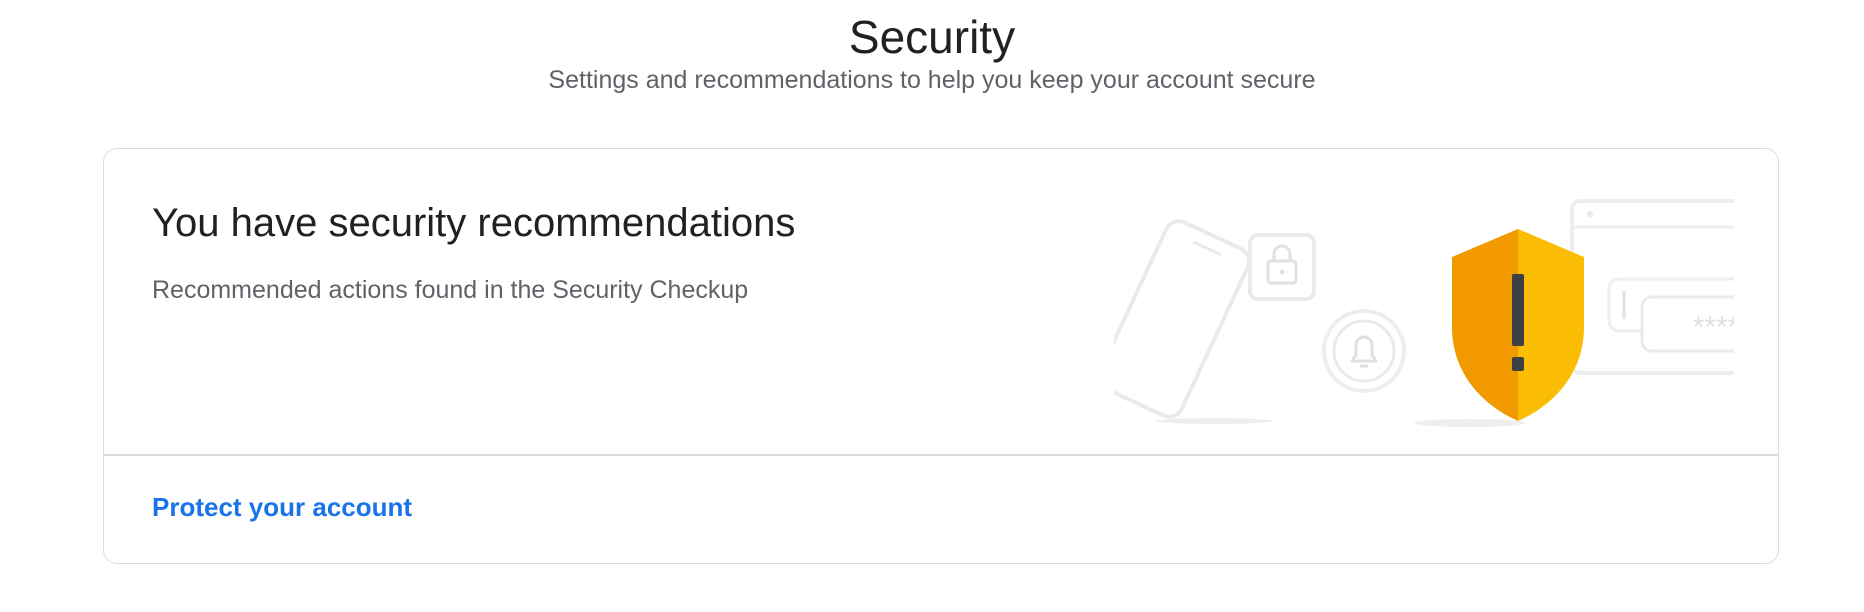  Describe the element at coordinates (1183, 319) in the screenshot. I see `phone-icon` at that location.